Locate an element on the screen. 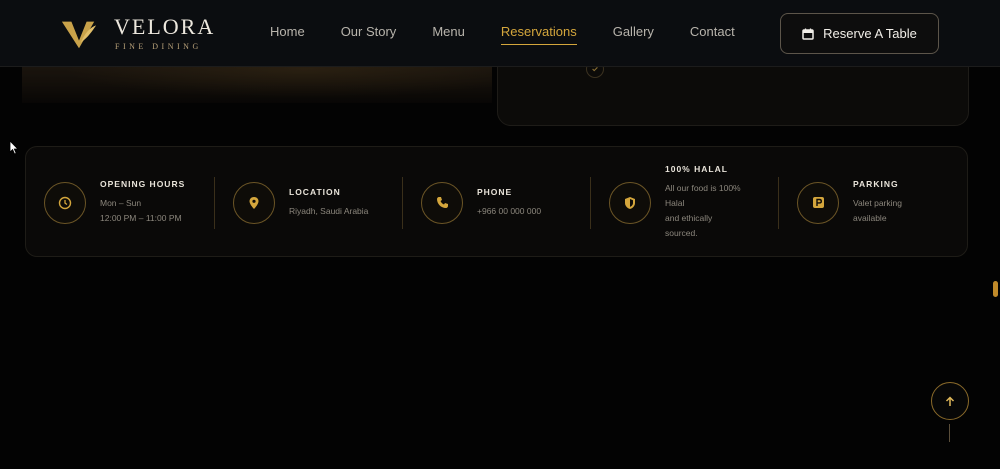 The image size is (1000, 469). back-to-top-button is located at coordinates (950, 401).